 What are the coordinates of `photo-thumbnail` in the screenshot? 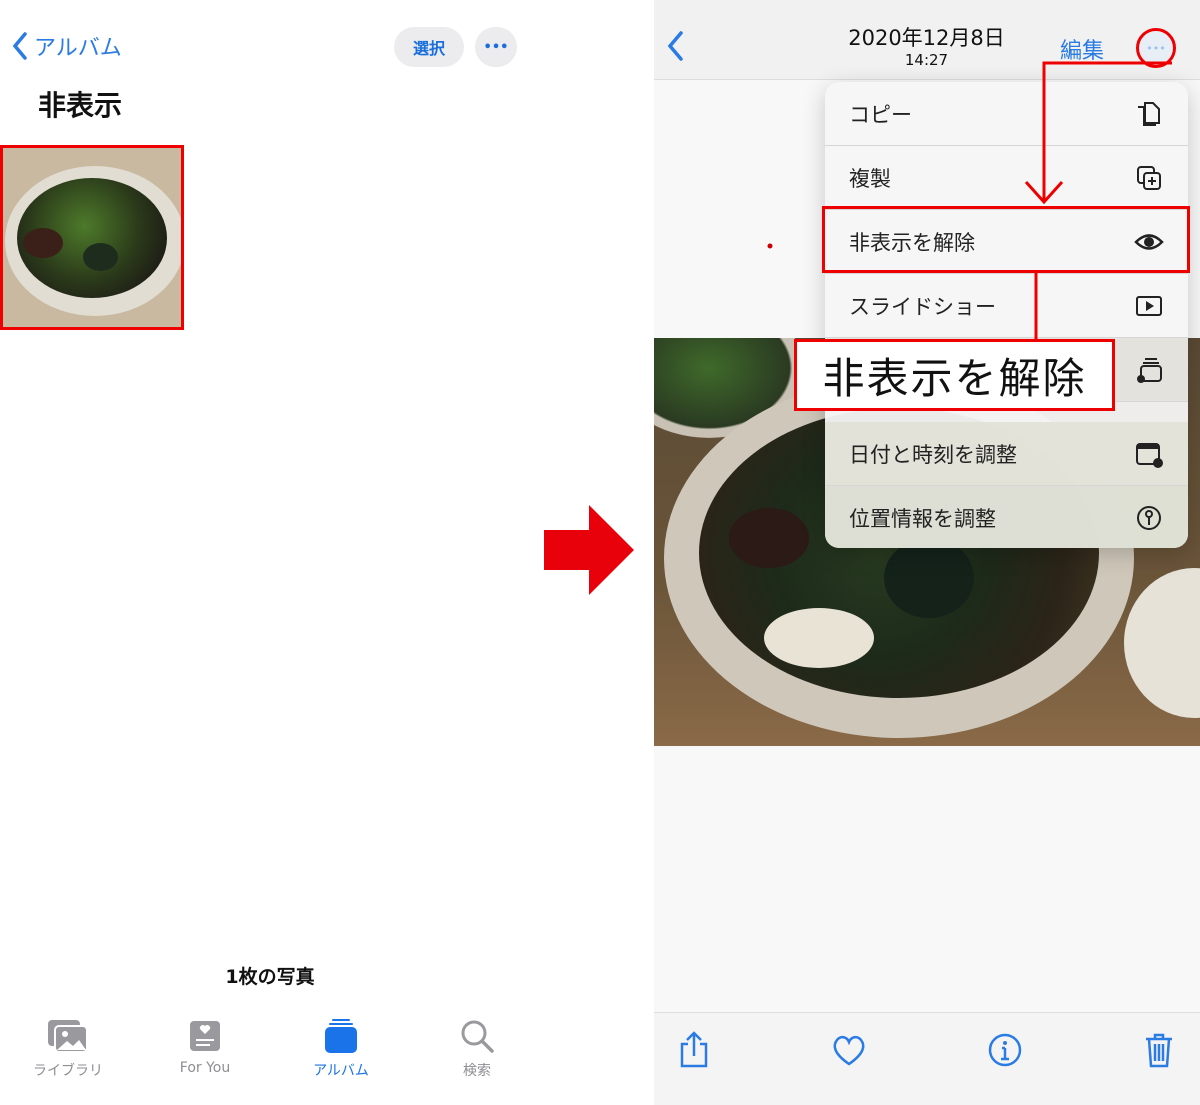 It's located at (92, 237).